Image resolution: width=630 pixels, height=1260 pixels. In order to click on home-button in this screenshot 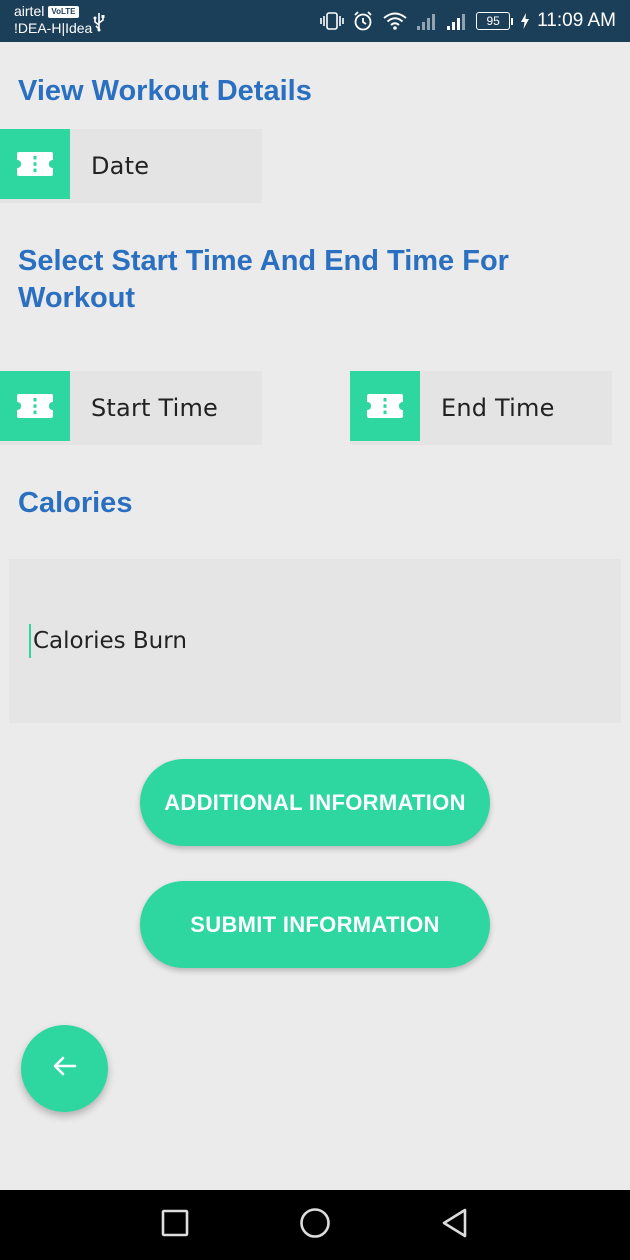, I will do `click(315, 1225)`.